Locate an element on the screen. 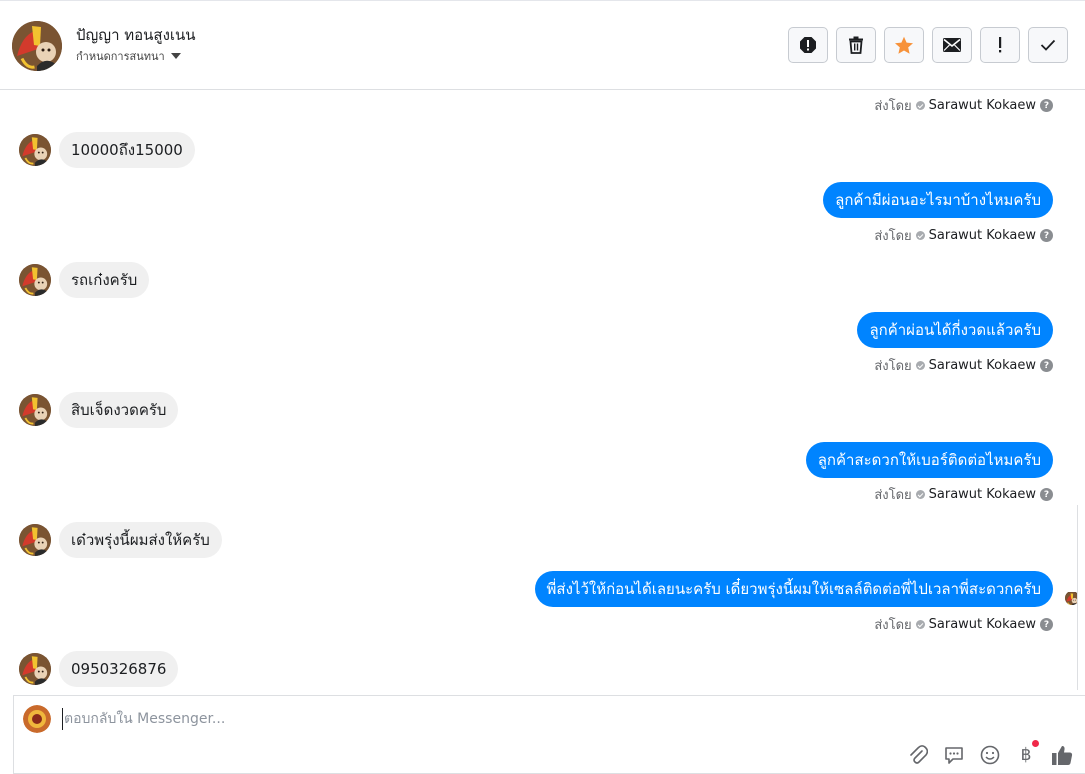 The height and width of the screenshot is (774, 1085). report-icon is located at coordinates (808, 45).